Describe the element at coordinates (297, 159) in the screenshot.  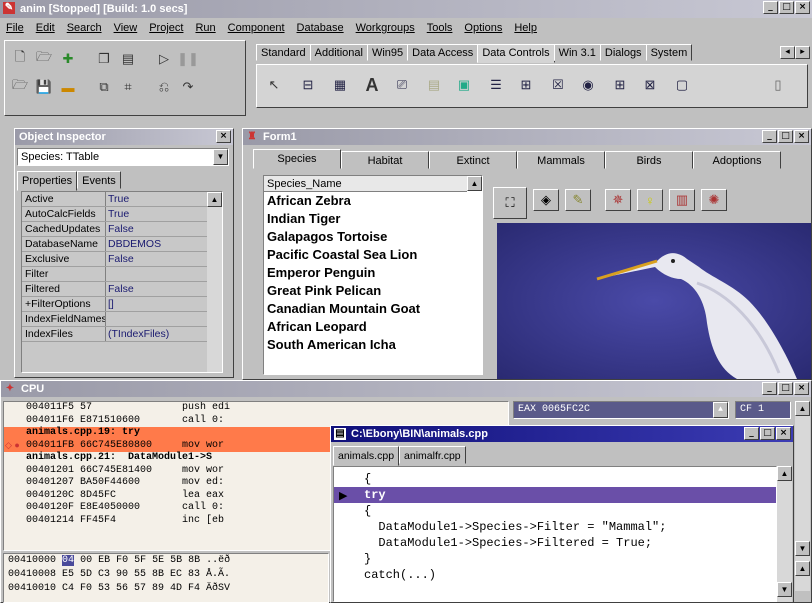
I see `tab-species: Species` at that location.